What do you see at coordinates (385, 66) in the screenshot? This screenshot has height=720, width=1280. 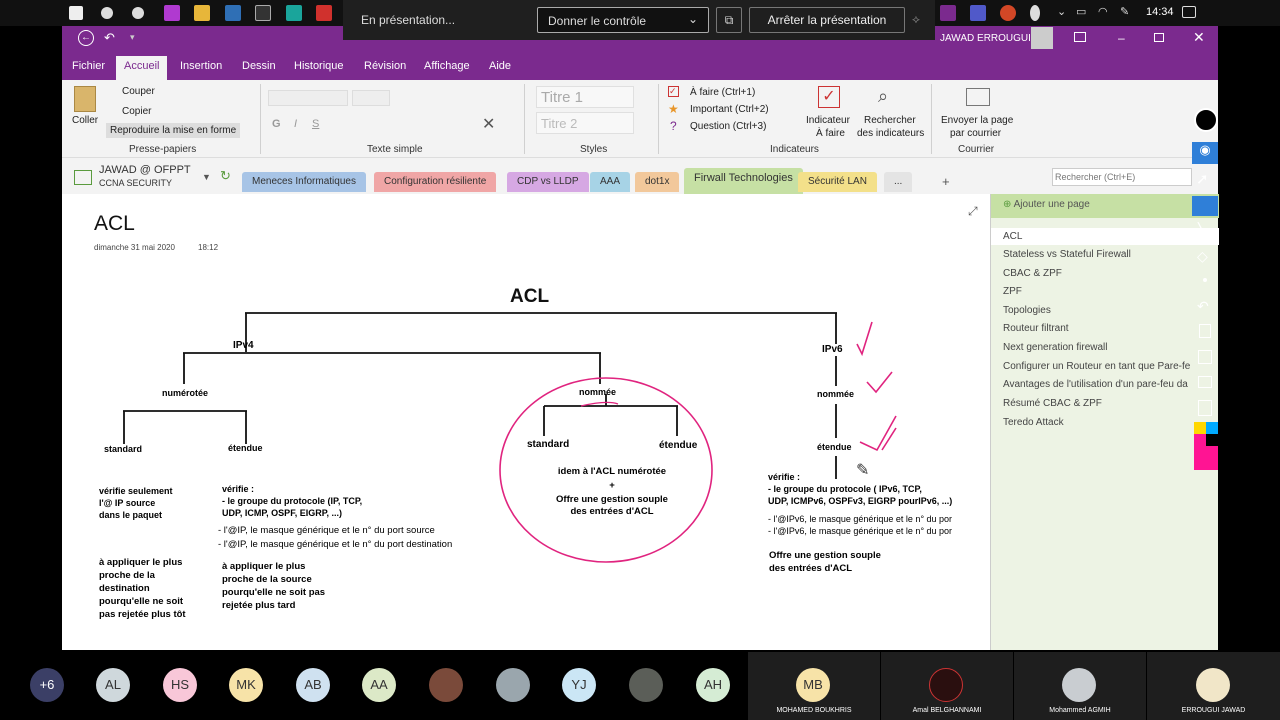 I see `tab-revision: Révision` at bounding box center [385, 66].